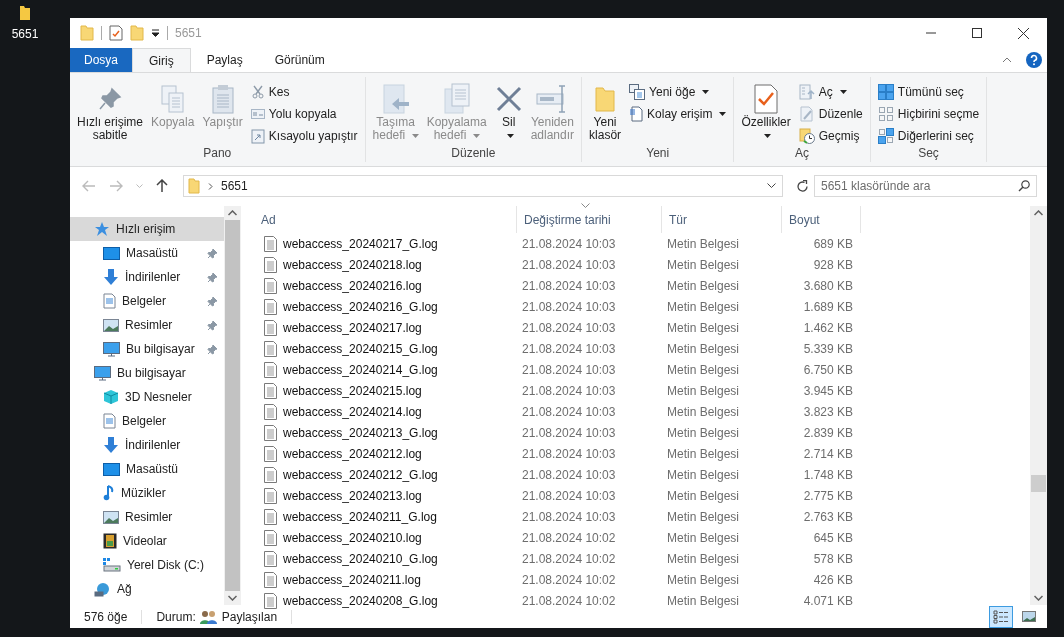  I want to click on sidebar-item: Müzikler, so click(147, 493).